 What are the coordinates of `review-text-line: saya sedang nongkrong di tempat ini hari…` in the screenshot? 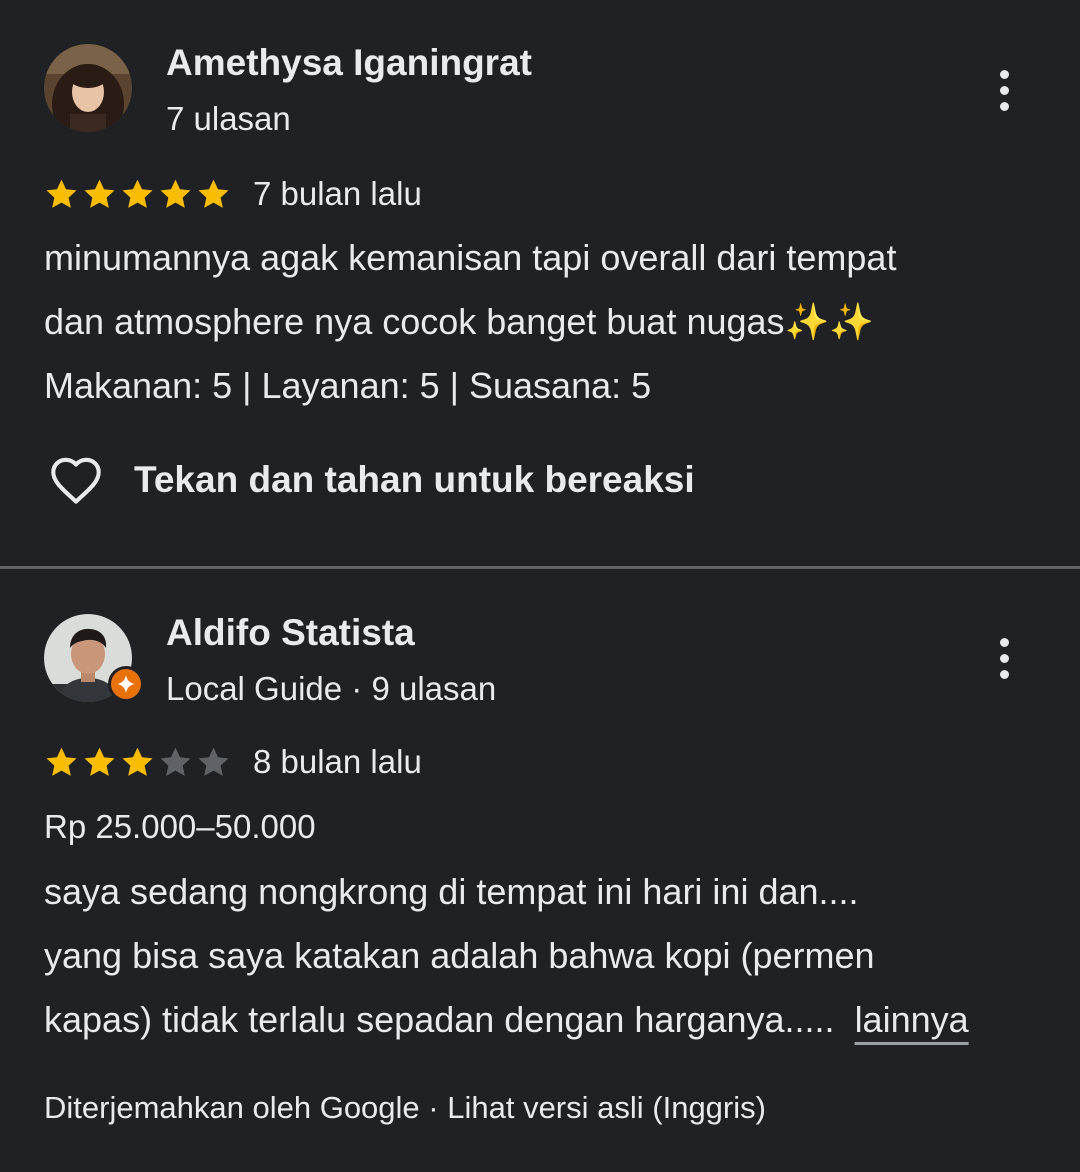 It's located at (451, 891).